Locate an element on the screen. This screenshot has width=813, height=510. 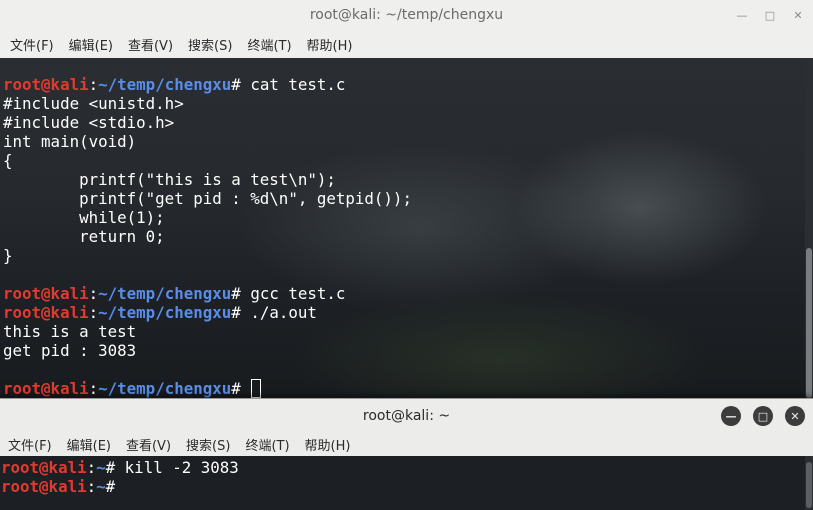
title-bar: root@kali: ~/temp/chengxu — □ ✕ is located at coordinates (406, 15).